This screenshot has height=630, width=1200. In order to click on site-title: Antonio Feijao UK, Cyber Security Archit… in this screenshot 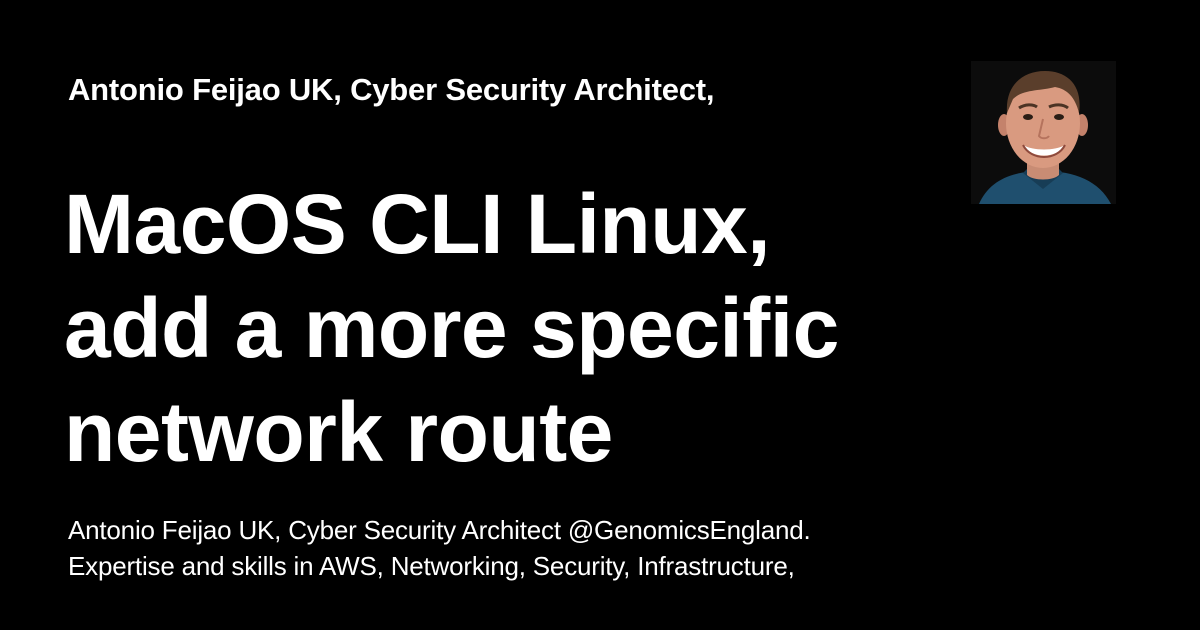, I will do `click(391, 89)`.